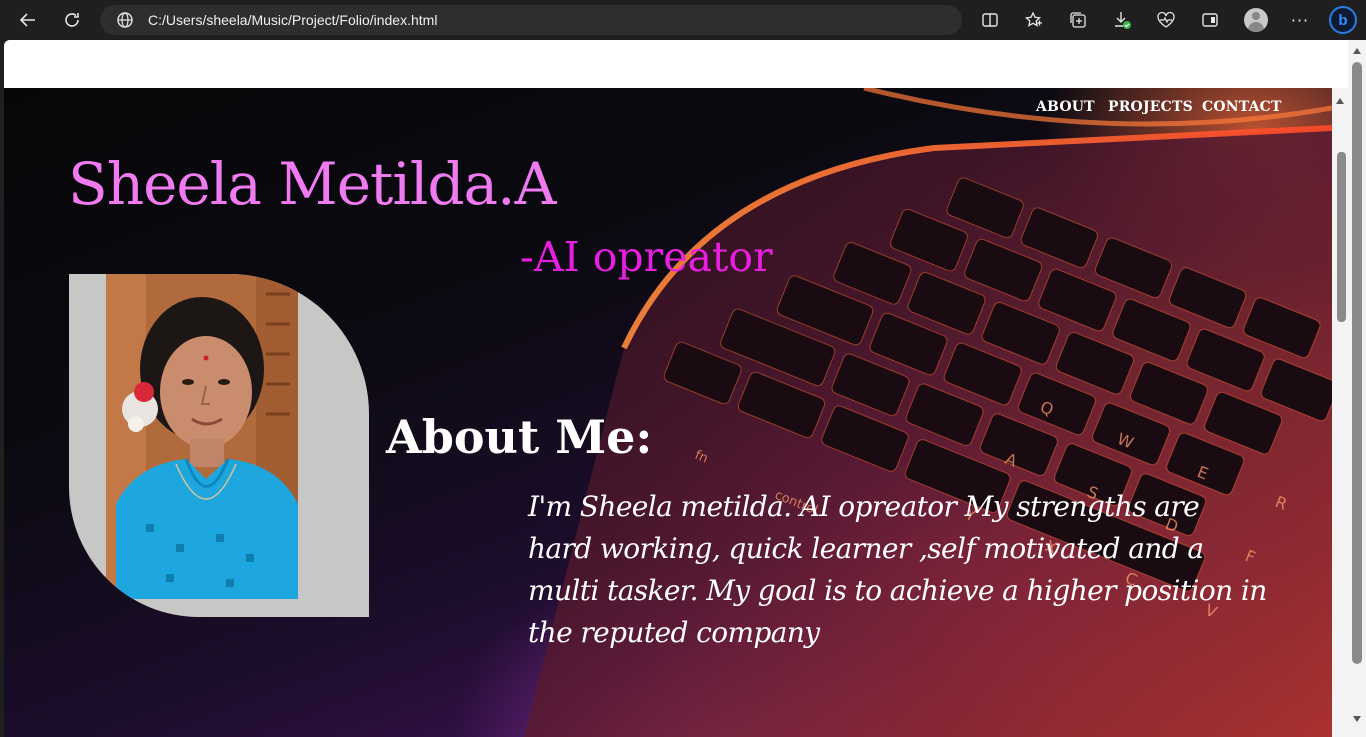 This screenshot has width=1366, height=737. I want to click on performance-icon, so click(1166, 20).